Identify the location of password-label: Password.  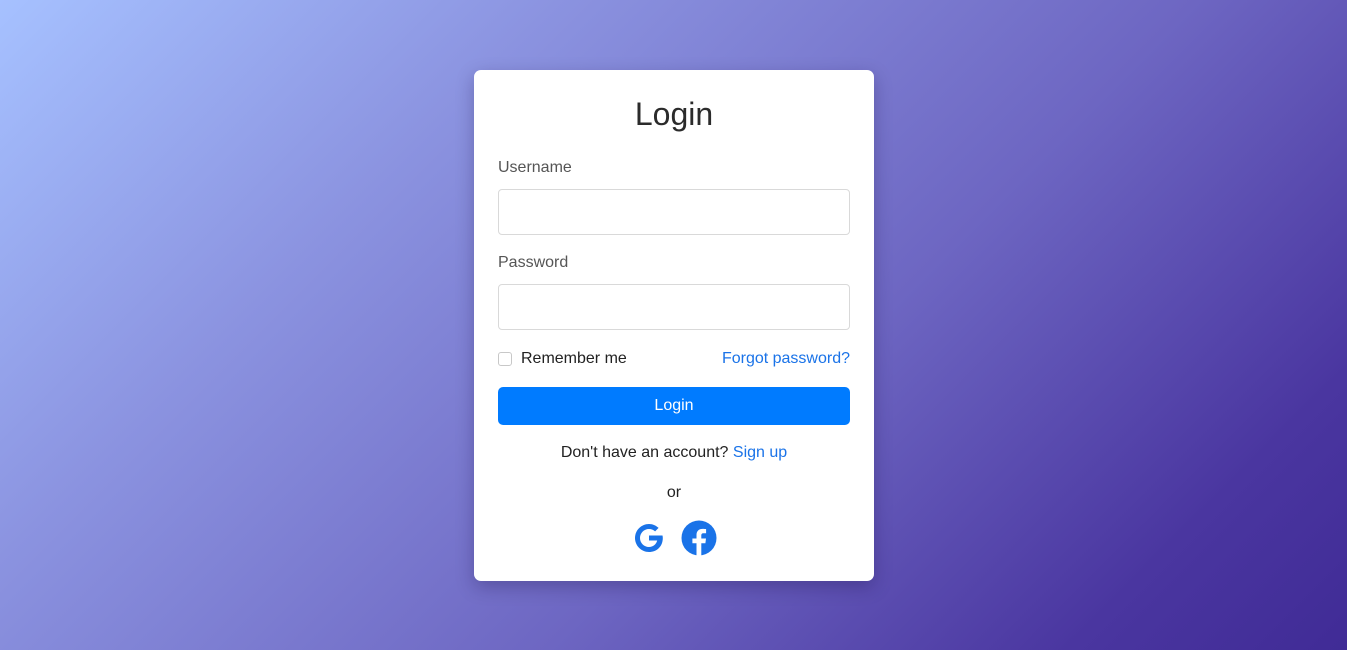
(533, 262).